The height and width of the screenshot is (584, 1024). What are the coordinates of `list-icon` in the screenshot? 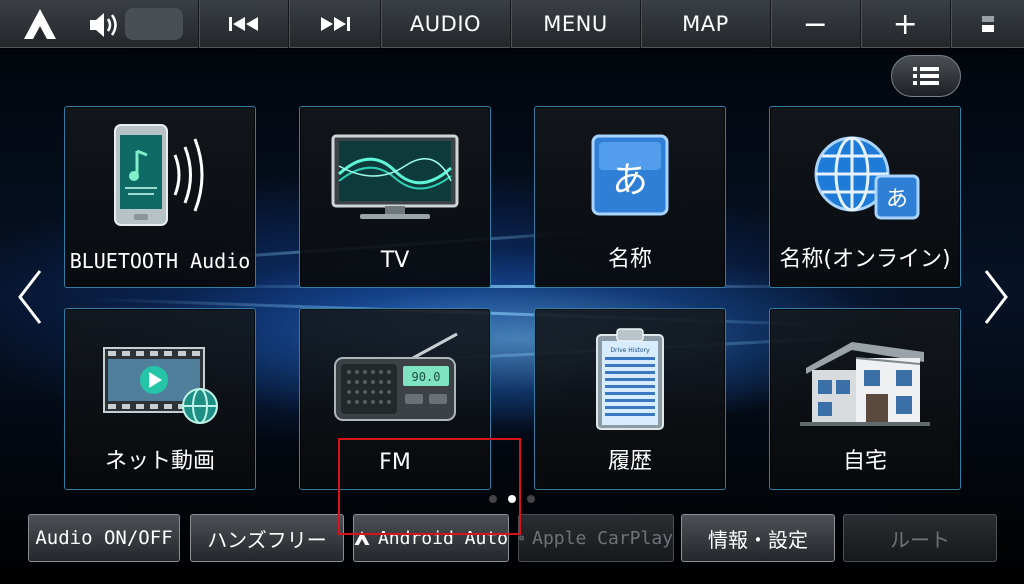 It's located at (926, 76).